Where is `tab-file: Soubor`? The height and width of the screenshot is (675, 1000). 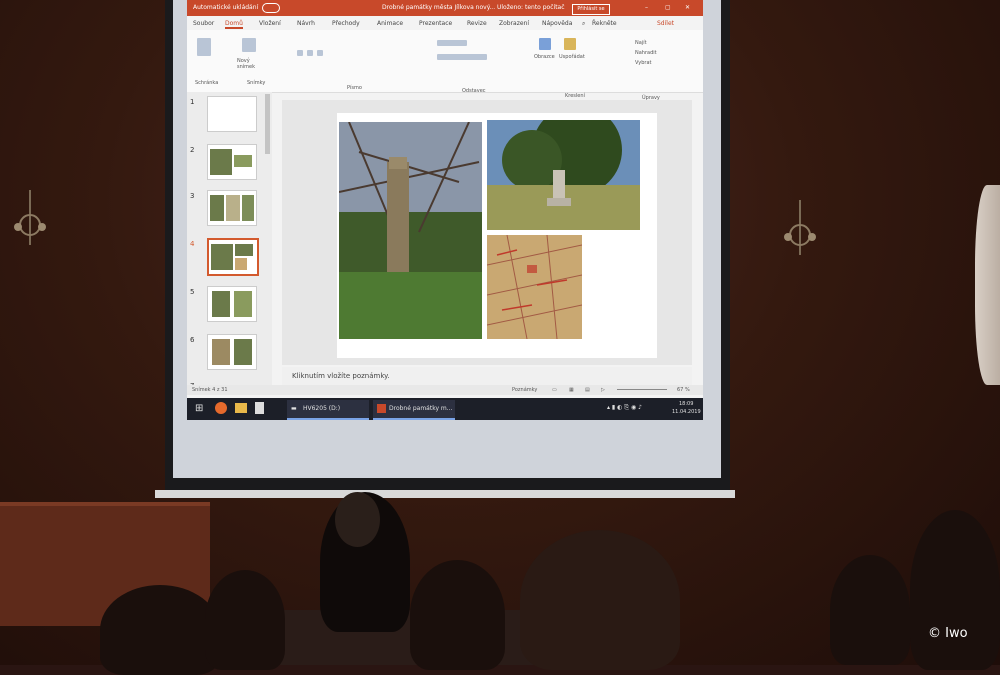 tab-file: Soubor is located at coordinates (203, 23).